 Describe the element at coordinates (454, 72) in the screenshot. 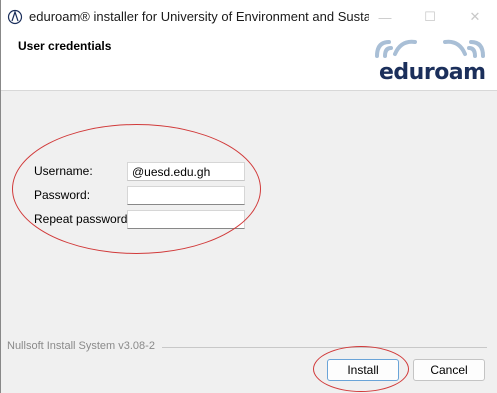

I see `logo-text-roam: roam` at that location.